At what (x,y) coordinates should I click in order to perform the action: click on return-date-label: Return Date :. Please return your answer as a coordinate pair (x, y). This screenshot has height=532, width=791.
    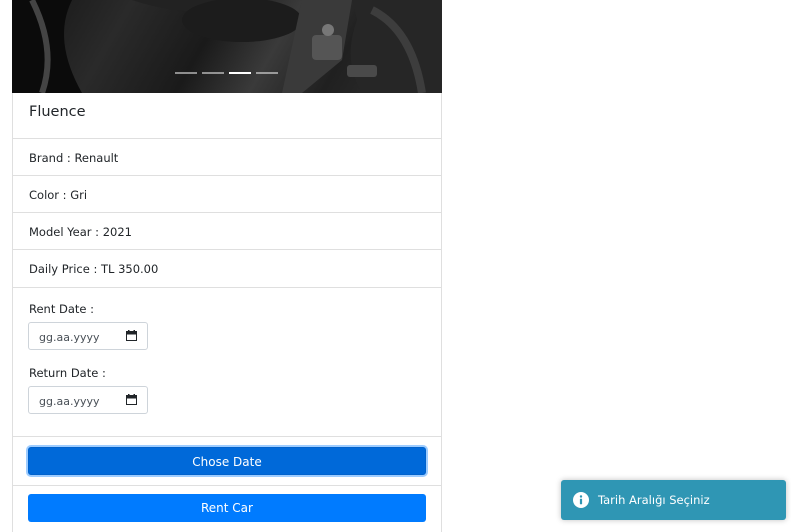
    Looking at the image, I should click on (67, 373).